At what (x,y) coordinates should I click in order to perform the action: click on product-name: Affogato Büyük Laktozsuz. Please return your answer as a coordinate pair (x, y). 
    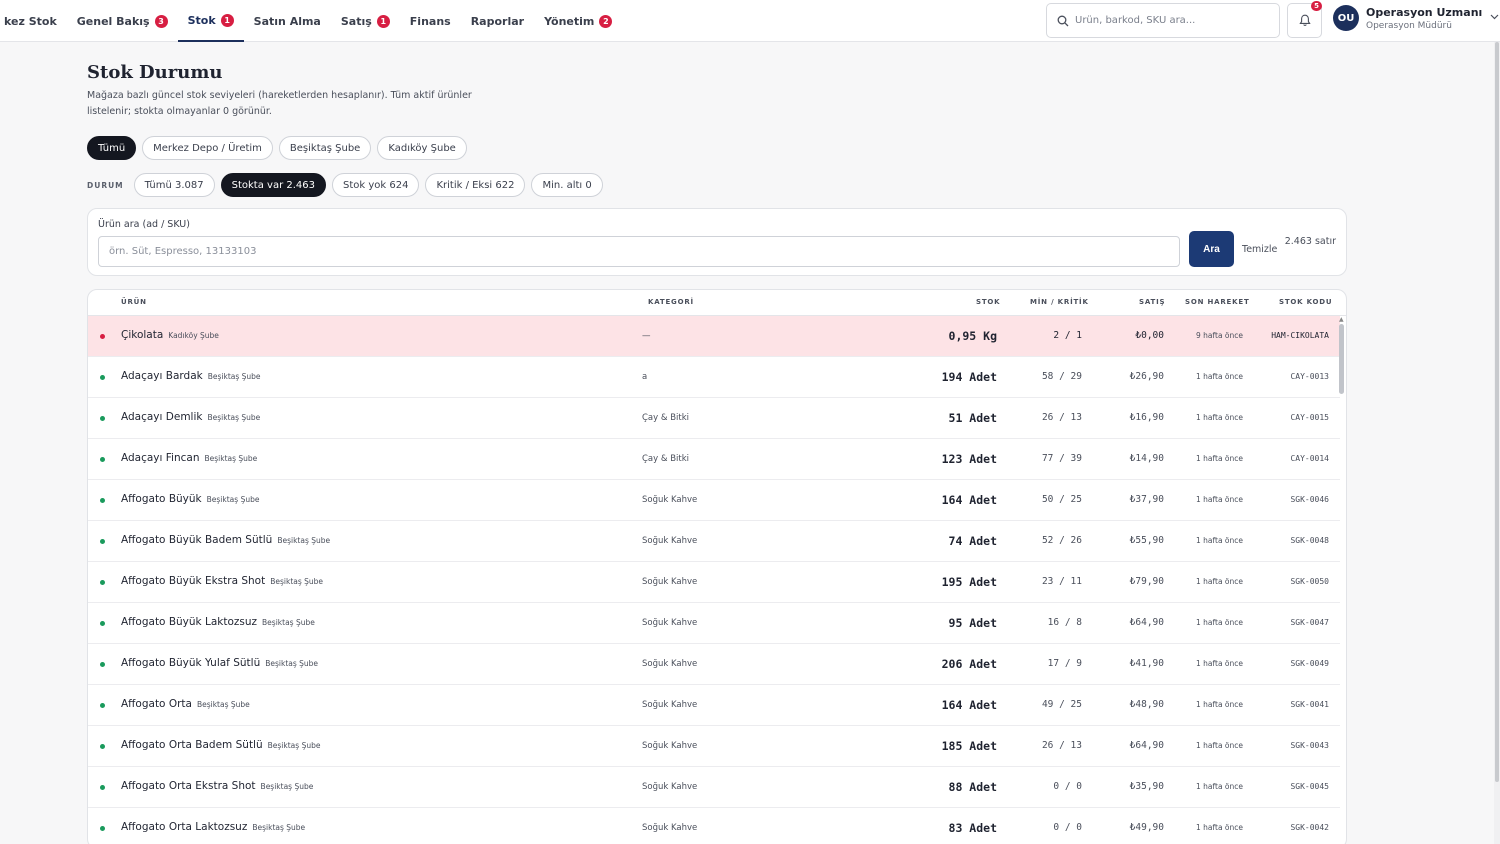
    Looking at the image, I should click on (189, 622).